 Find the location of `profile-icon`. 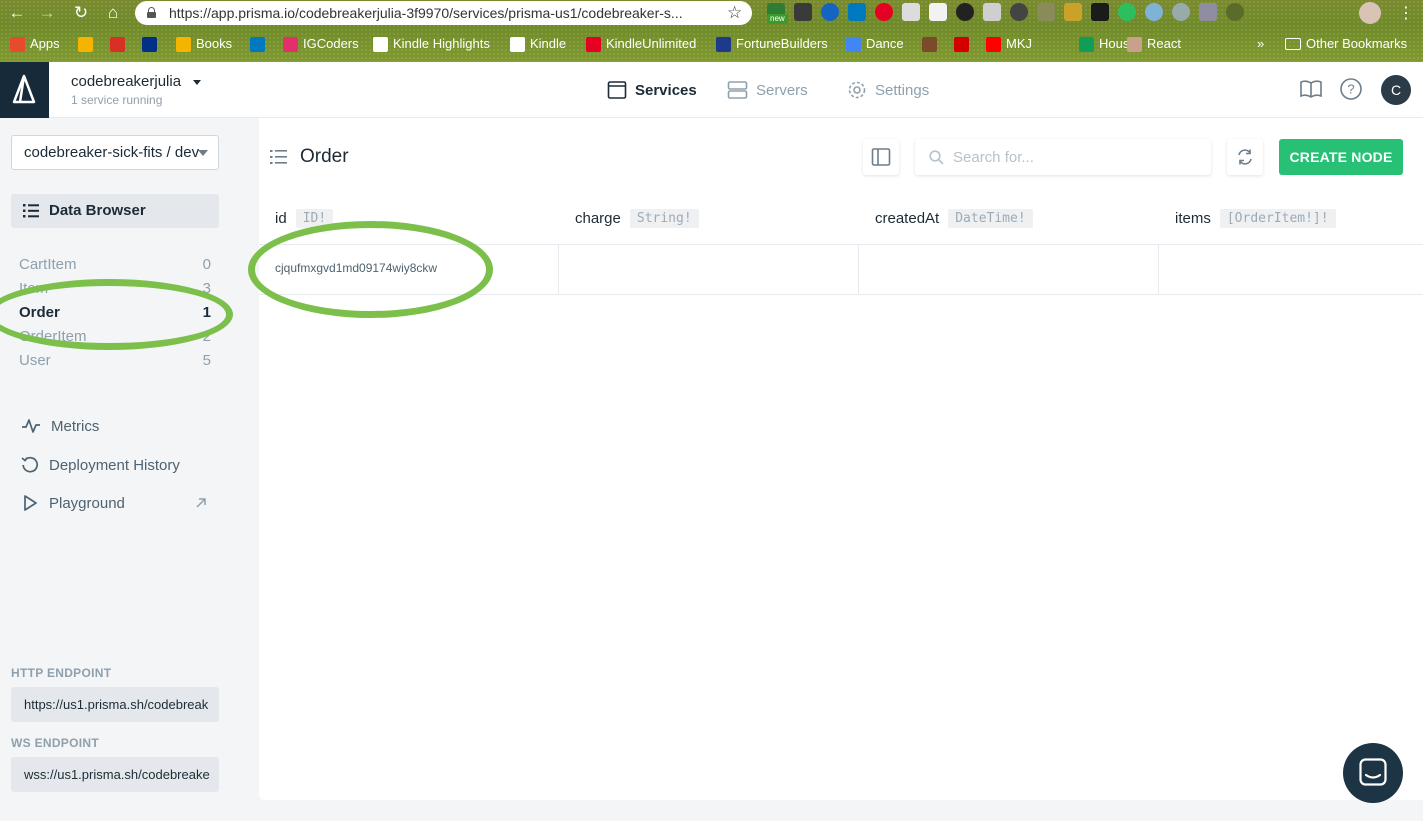

profile-icon is located at coordinates (1370, 13).